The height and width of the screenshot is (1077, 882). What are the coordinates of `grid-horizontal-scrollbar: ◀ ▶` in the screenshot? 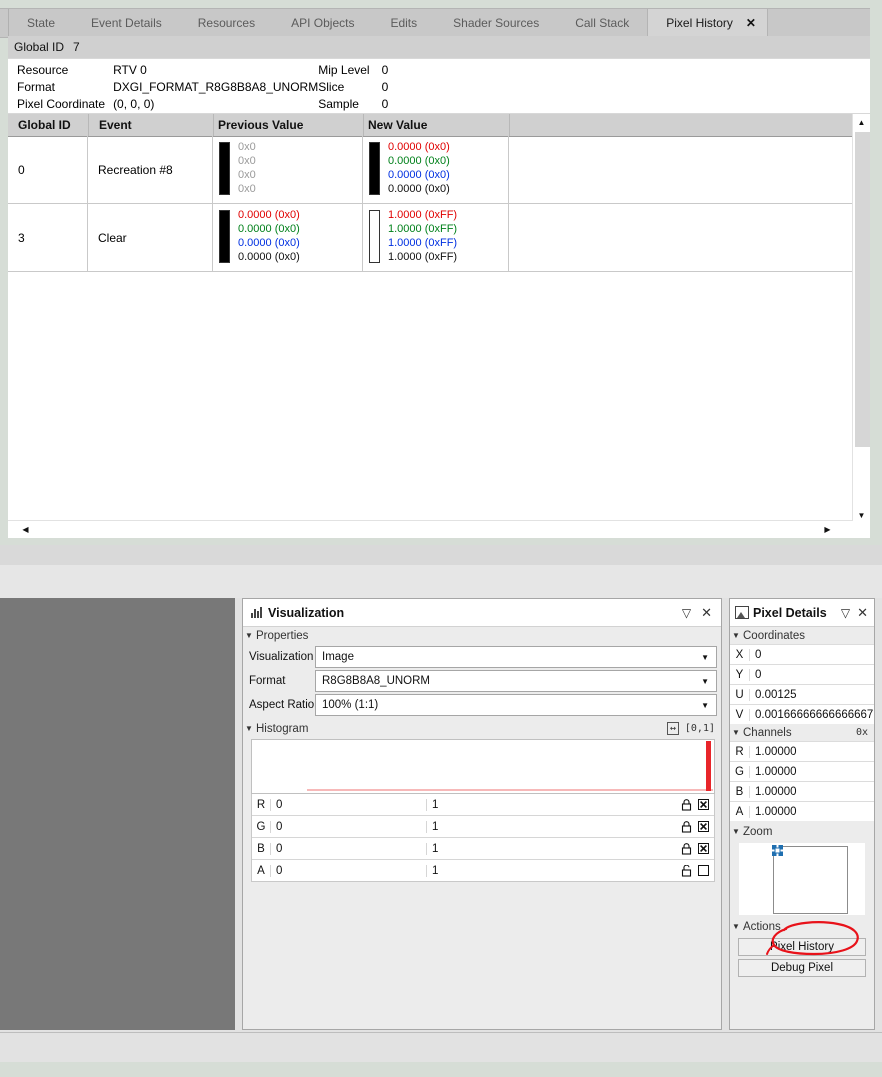 It's located at (430, 529).